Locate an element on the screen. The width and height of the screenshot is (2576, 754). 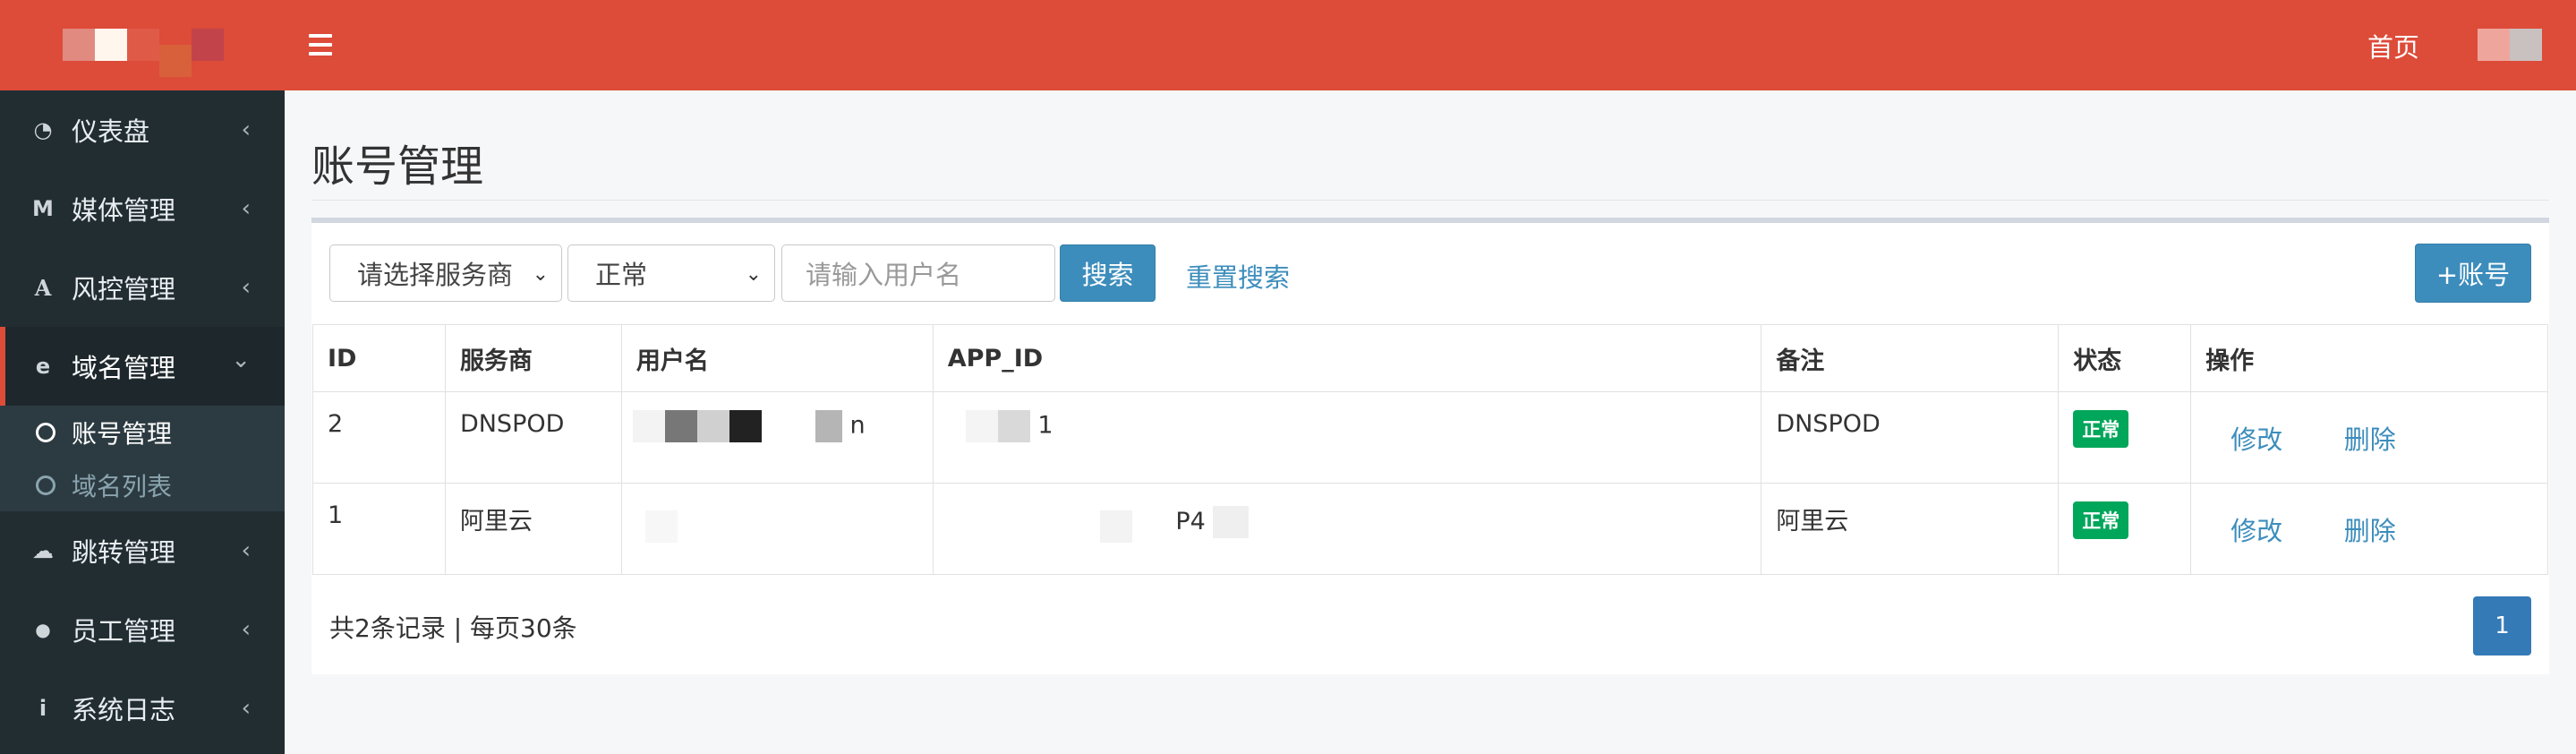
sidebar-subitem-label: 账号管理 is located at coordinates (122, 433).